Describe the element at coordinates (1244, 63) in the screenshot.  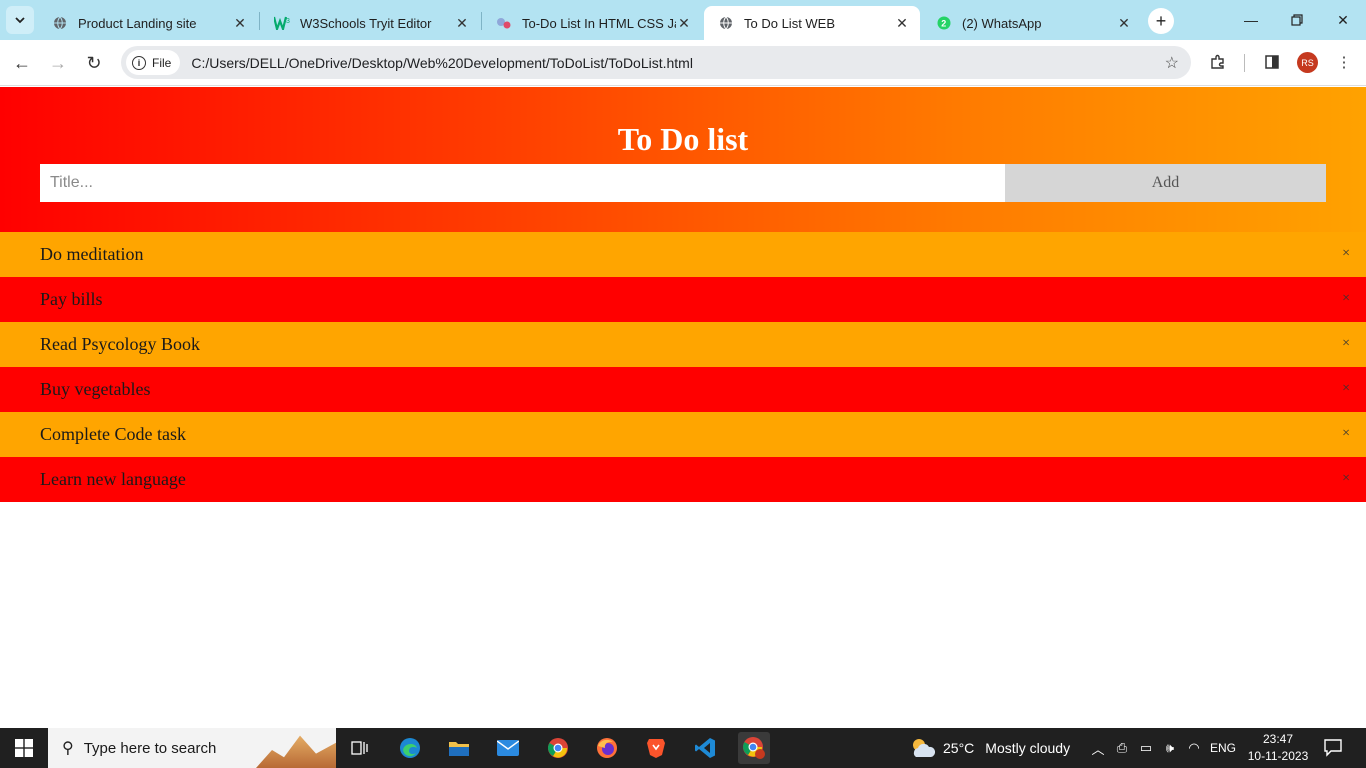
I see `toolbar-divider` at that location.